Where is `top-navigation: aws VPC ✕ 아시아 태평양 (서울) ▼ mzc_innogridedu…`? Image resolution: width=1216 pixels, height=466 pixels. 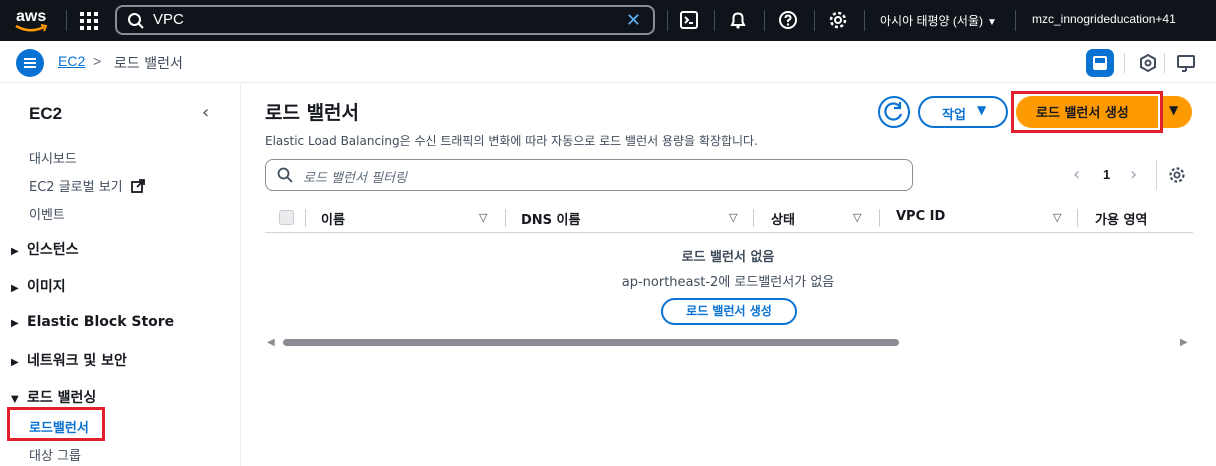 top-navigation: aws VPC ✕ 아시아 태평양 (서울) ▼ mzc_innogridedu… is located at coordinates (608, 20).